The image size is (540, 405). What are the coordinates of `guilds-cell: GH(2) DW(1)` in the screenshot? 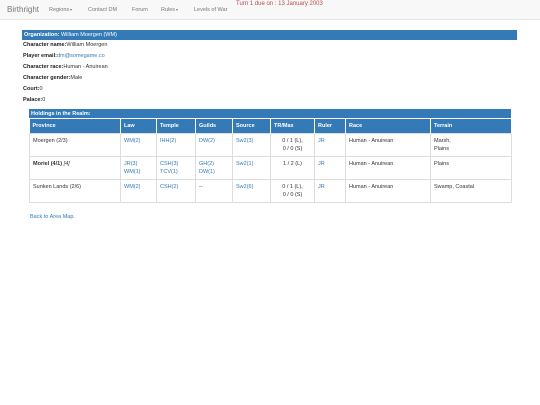 It's located at (214, 167).